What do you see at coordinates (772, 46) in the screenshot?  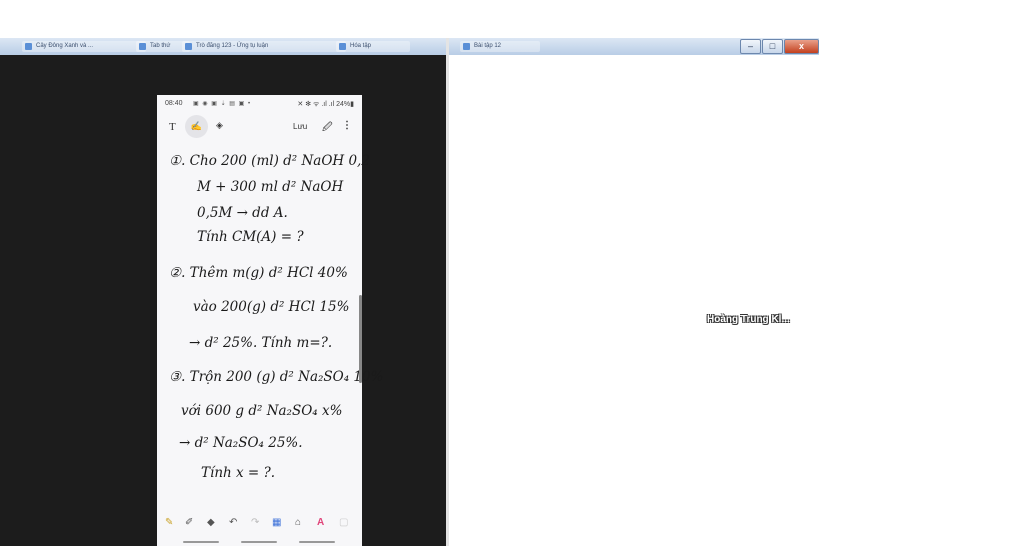 I see `maximize-button: □` at bounding box center [772, 46].